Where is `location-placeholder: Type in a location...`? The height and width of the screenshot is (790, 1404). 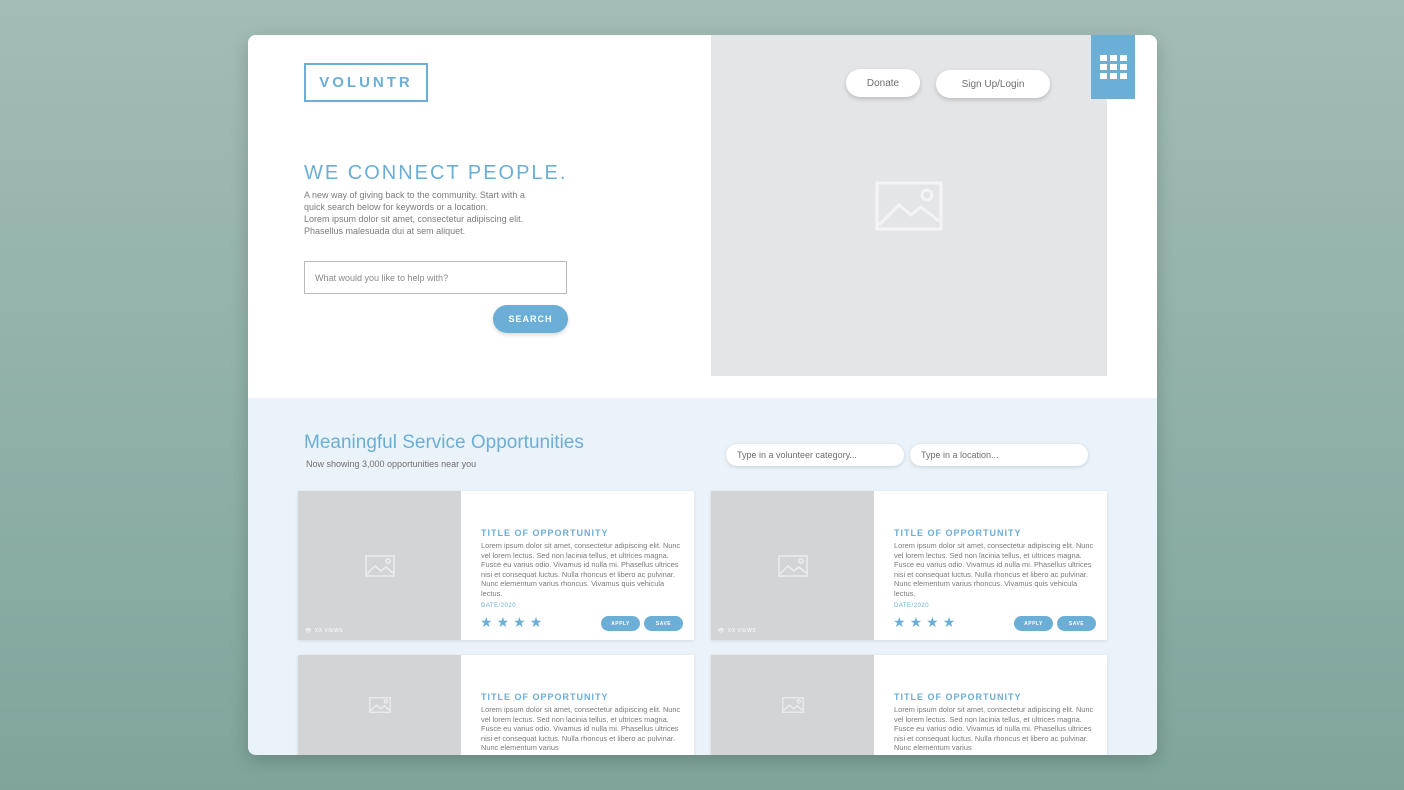
location-placeholder: Type in a location... is located at coordinates (960, 455).